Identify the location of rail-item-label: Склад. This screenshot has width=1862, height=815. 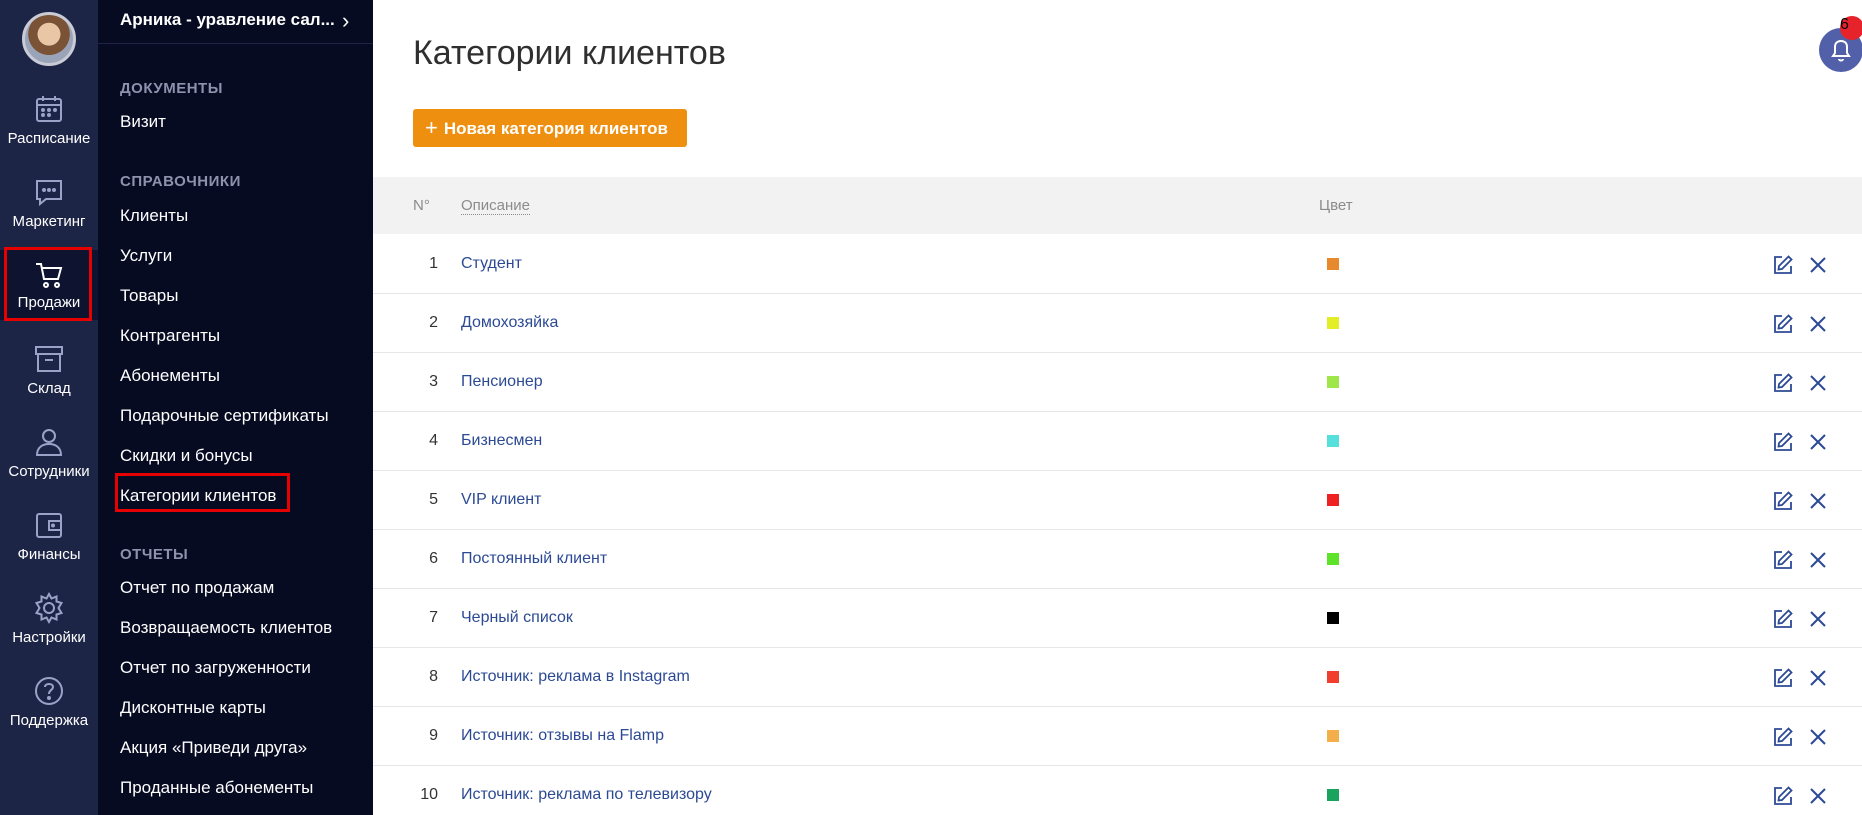
(49, 388).